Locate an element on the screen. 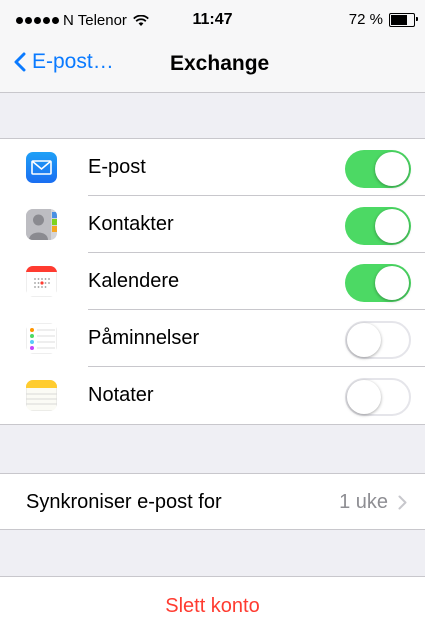 This screenshot has width=425, height=633. page-title: Exchange is located at coordinates (220, 63).